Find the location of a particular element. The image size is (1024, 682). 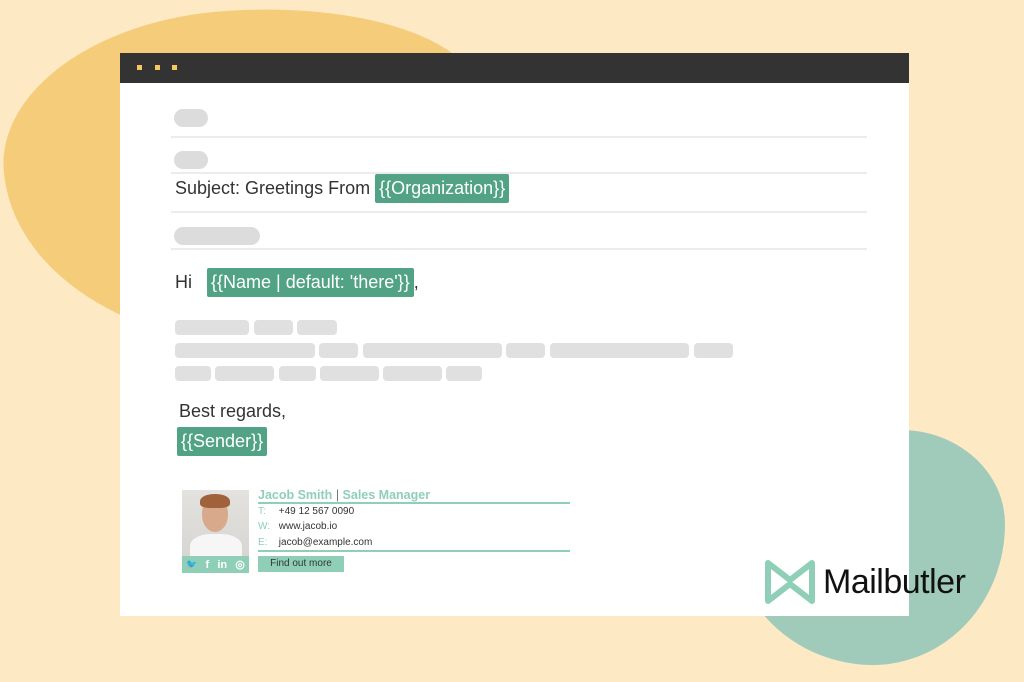

mailbutler-logo-icon is located at coordinates (790, 582).